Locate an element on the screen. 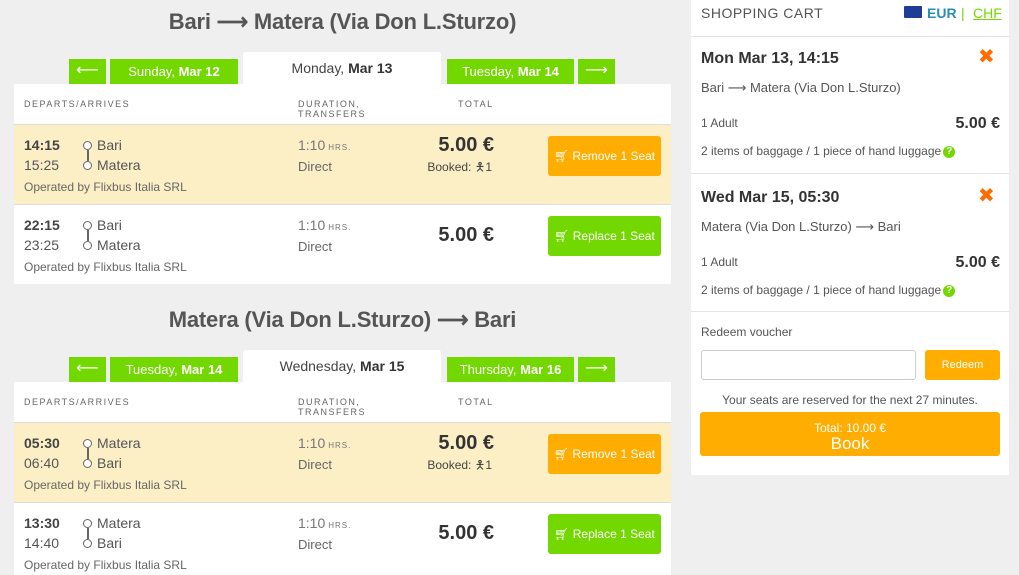 Image resolution: width=1019 pixels, height=575 pixels. return-next-date: Mar 16 is located at coordinates (541, 369).